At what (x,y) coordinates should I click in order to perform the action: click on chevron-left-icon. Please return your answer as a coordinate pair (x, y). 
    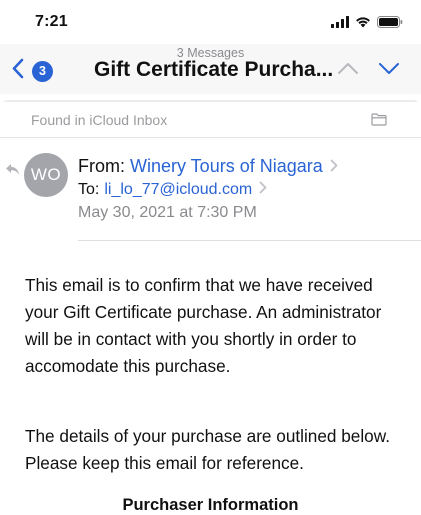
    Looking at the image, I should click on (18, 71).